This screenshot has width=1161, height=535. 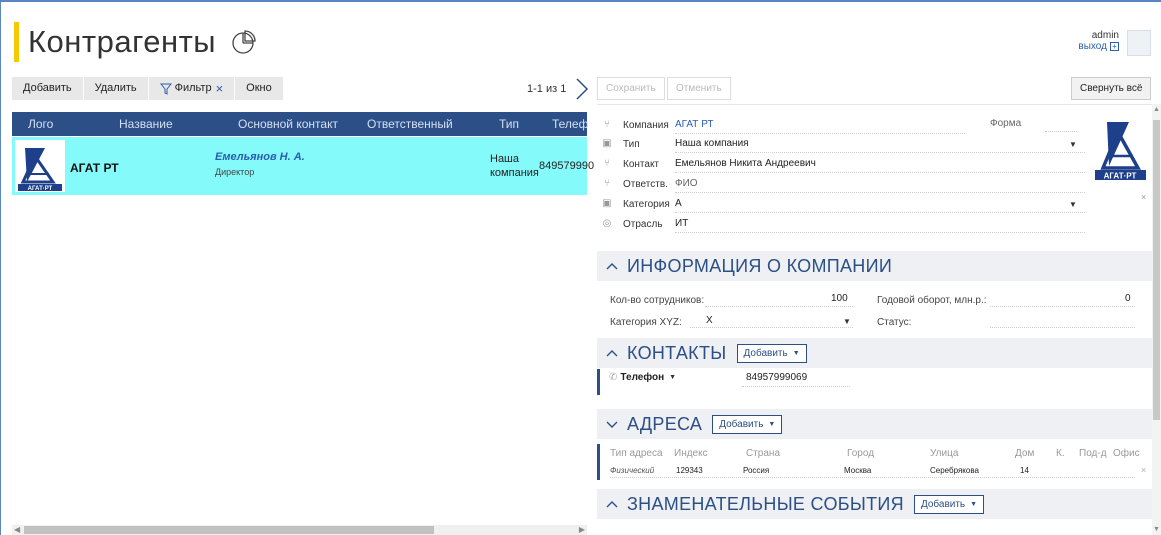 What do you see at coordinates (1073, 204) in the screenshot?
I see `category-dropdown-icon: ▼` at bounding box center [1073, 204].